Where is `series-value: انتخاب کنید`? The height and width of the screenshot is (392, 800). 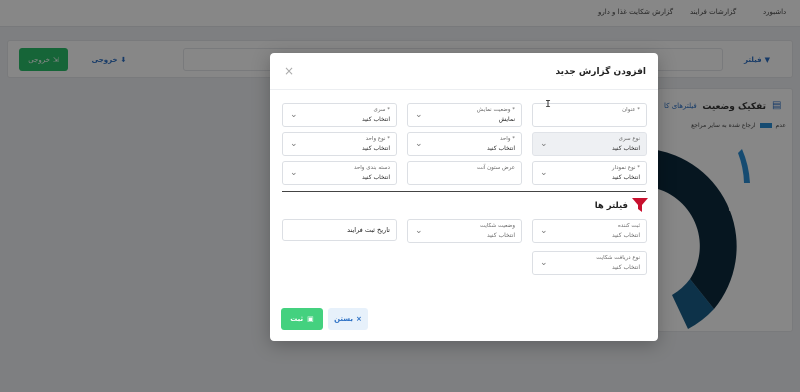 series-value: انتخاب کنید is located at coordinates (375, 119).